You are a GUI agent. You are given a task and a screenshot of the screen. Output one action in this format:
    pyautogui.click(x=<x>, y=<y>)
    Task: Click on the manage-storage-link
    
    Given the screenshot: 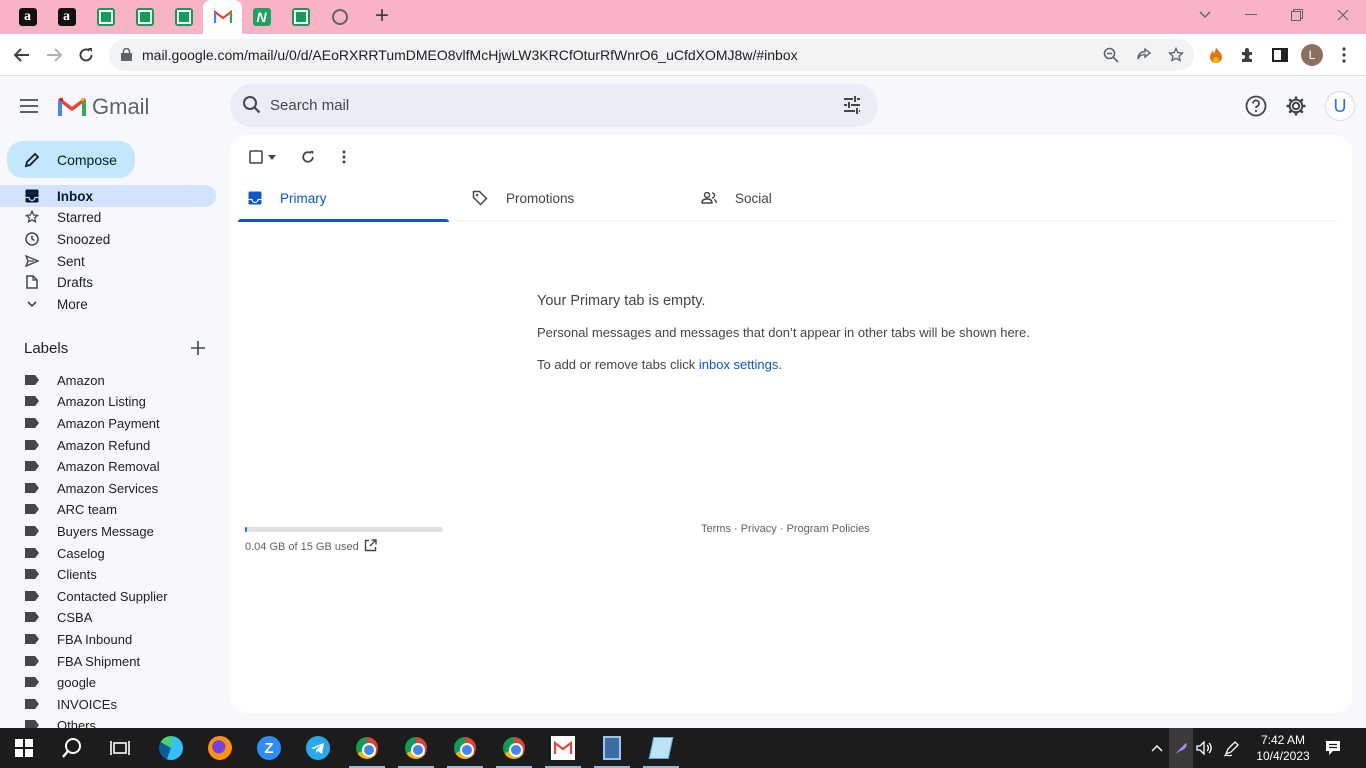 What is the action you would take?
    pyautogui.click(x=370, y=548)
    